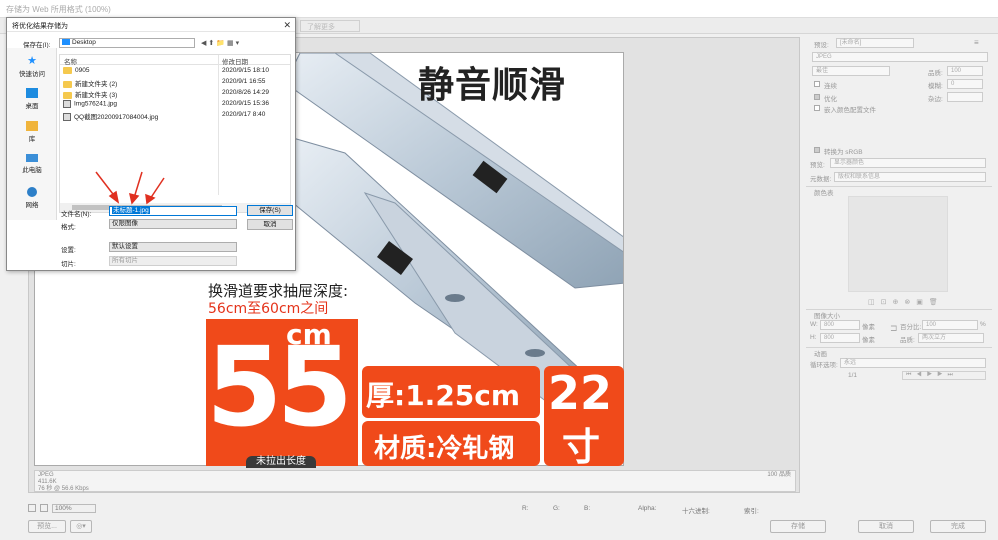 The height and width of the screenshot is (540, 998). What do you see at coordinates (84, 42) in the screenshot?
I see `folder-select-value: Desktop` at bounding box center [84, 42].